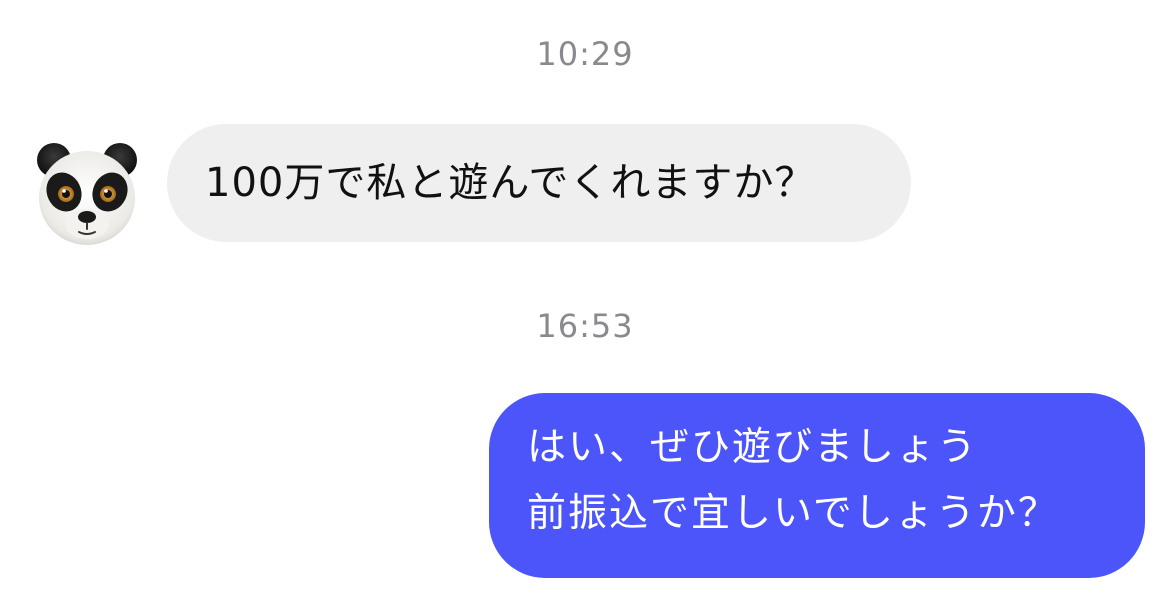  I want to click on incoming-message-bubble: 100万で私と遊んでくれますか？, so click(539, 183).